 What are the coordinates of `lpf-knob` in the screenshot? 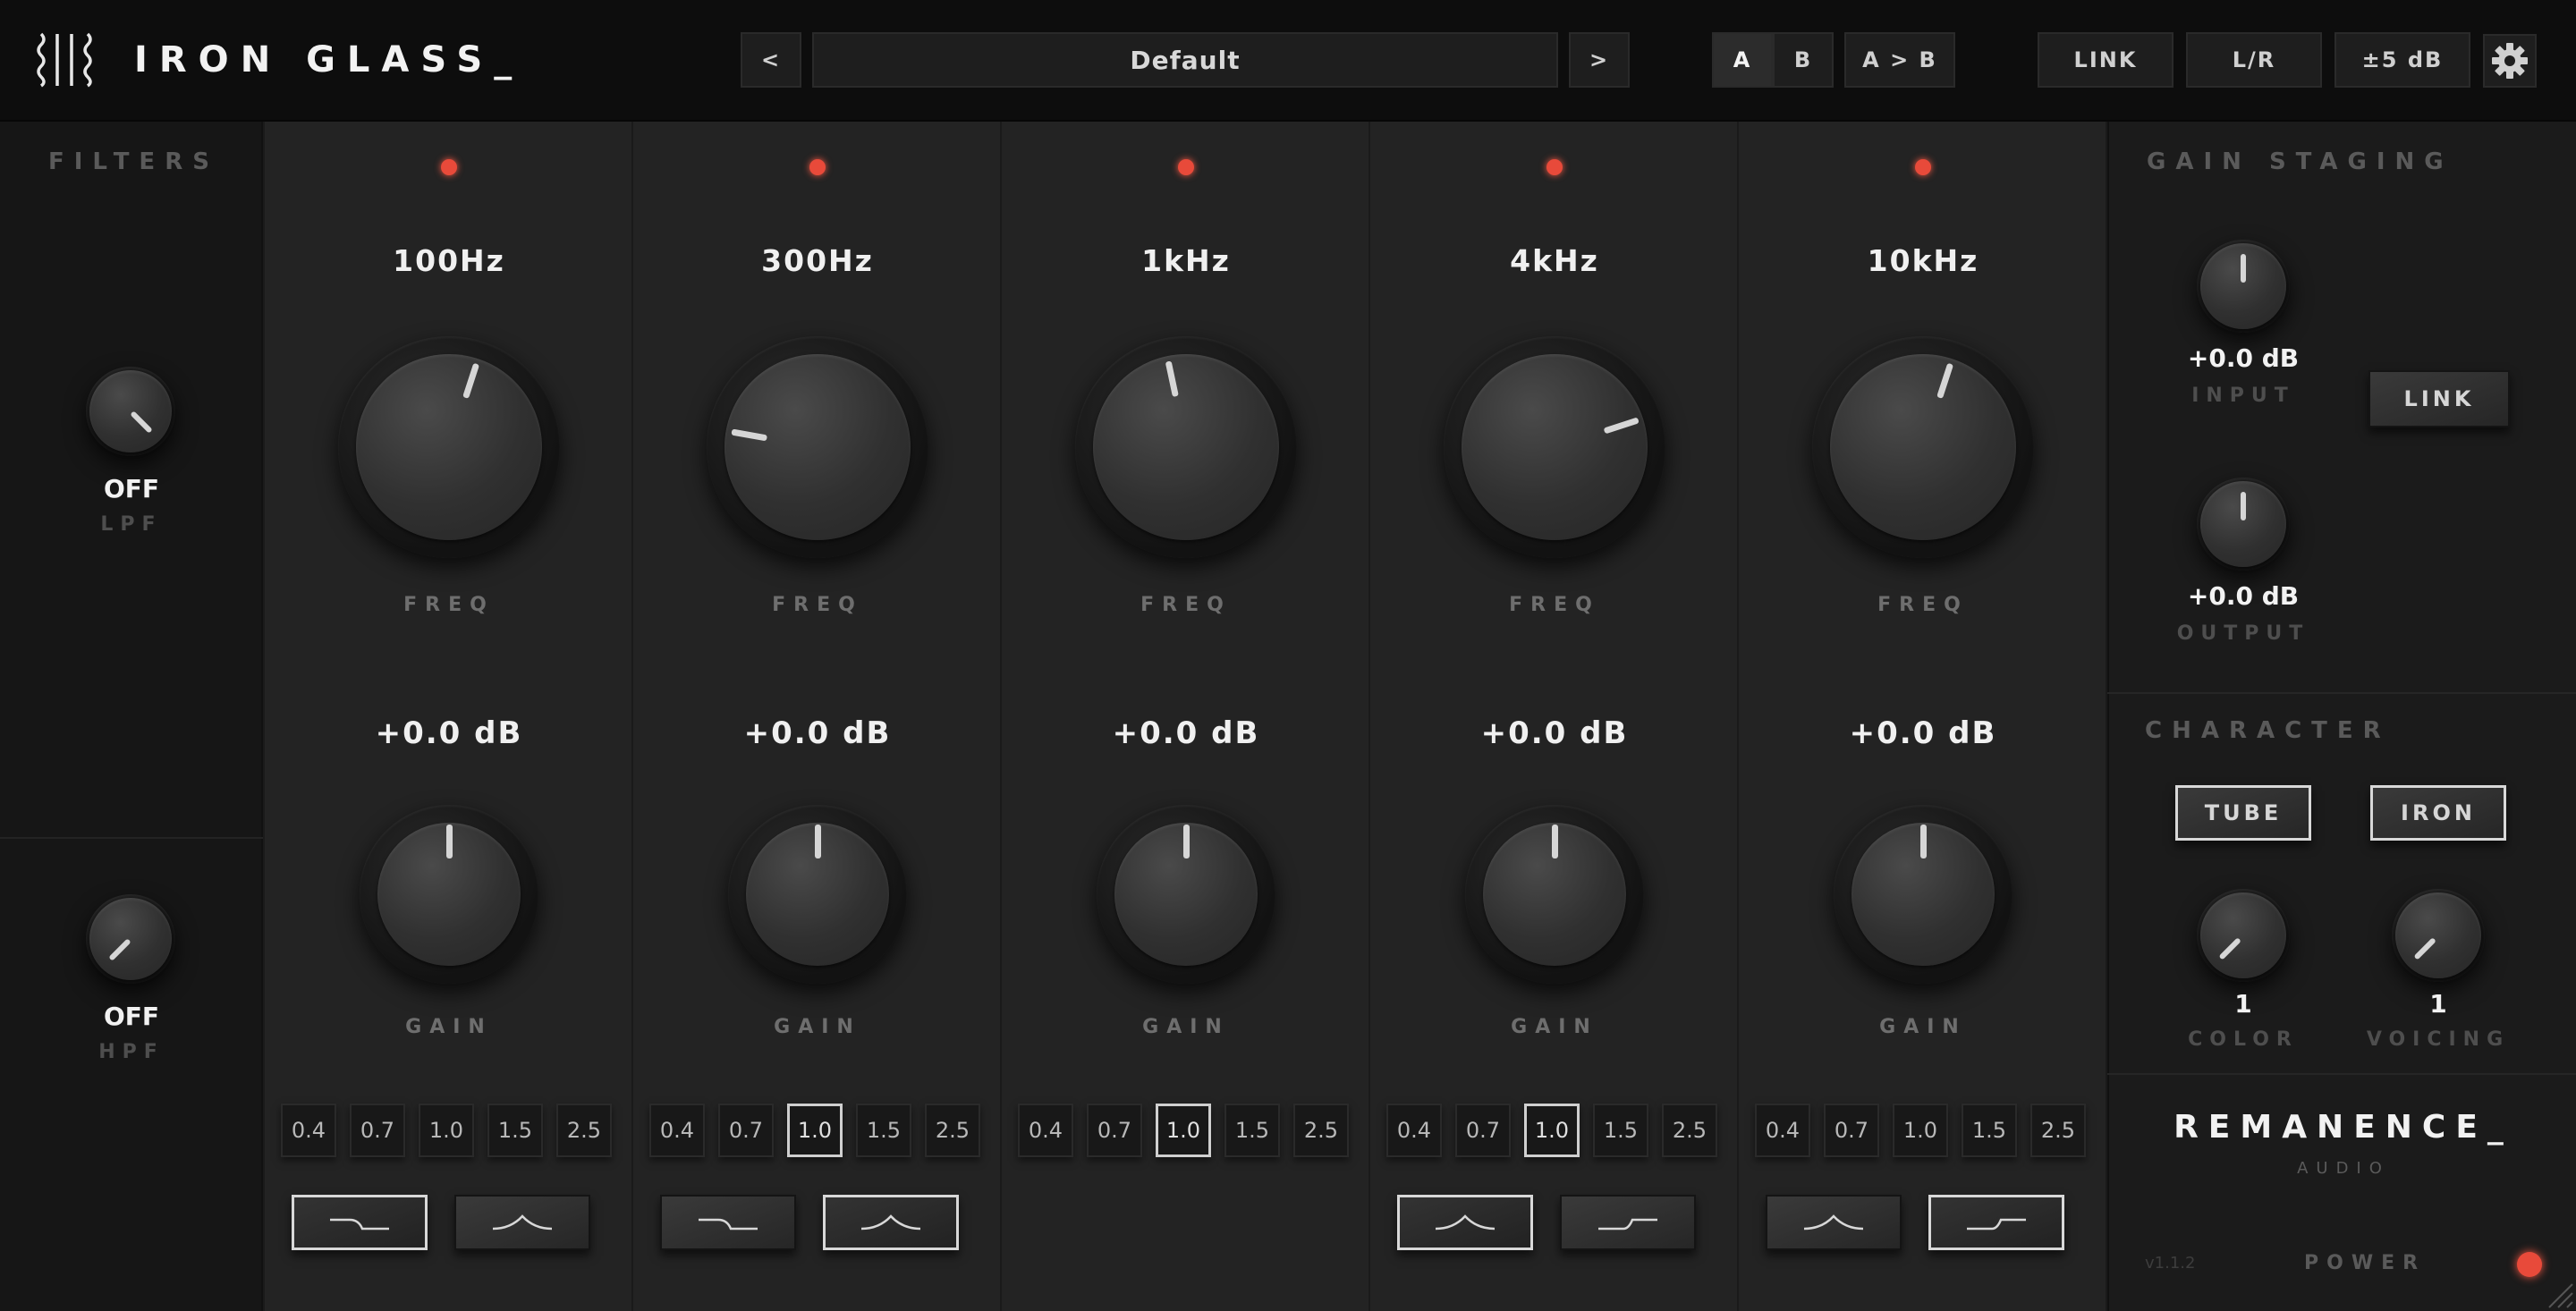 It's located at (130, 411).